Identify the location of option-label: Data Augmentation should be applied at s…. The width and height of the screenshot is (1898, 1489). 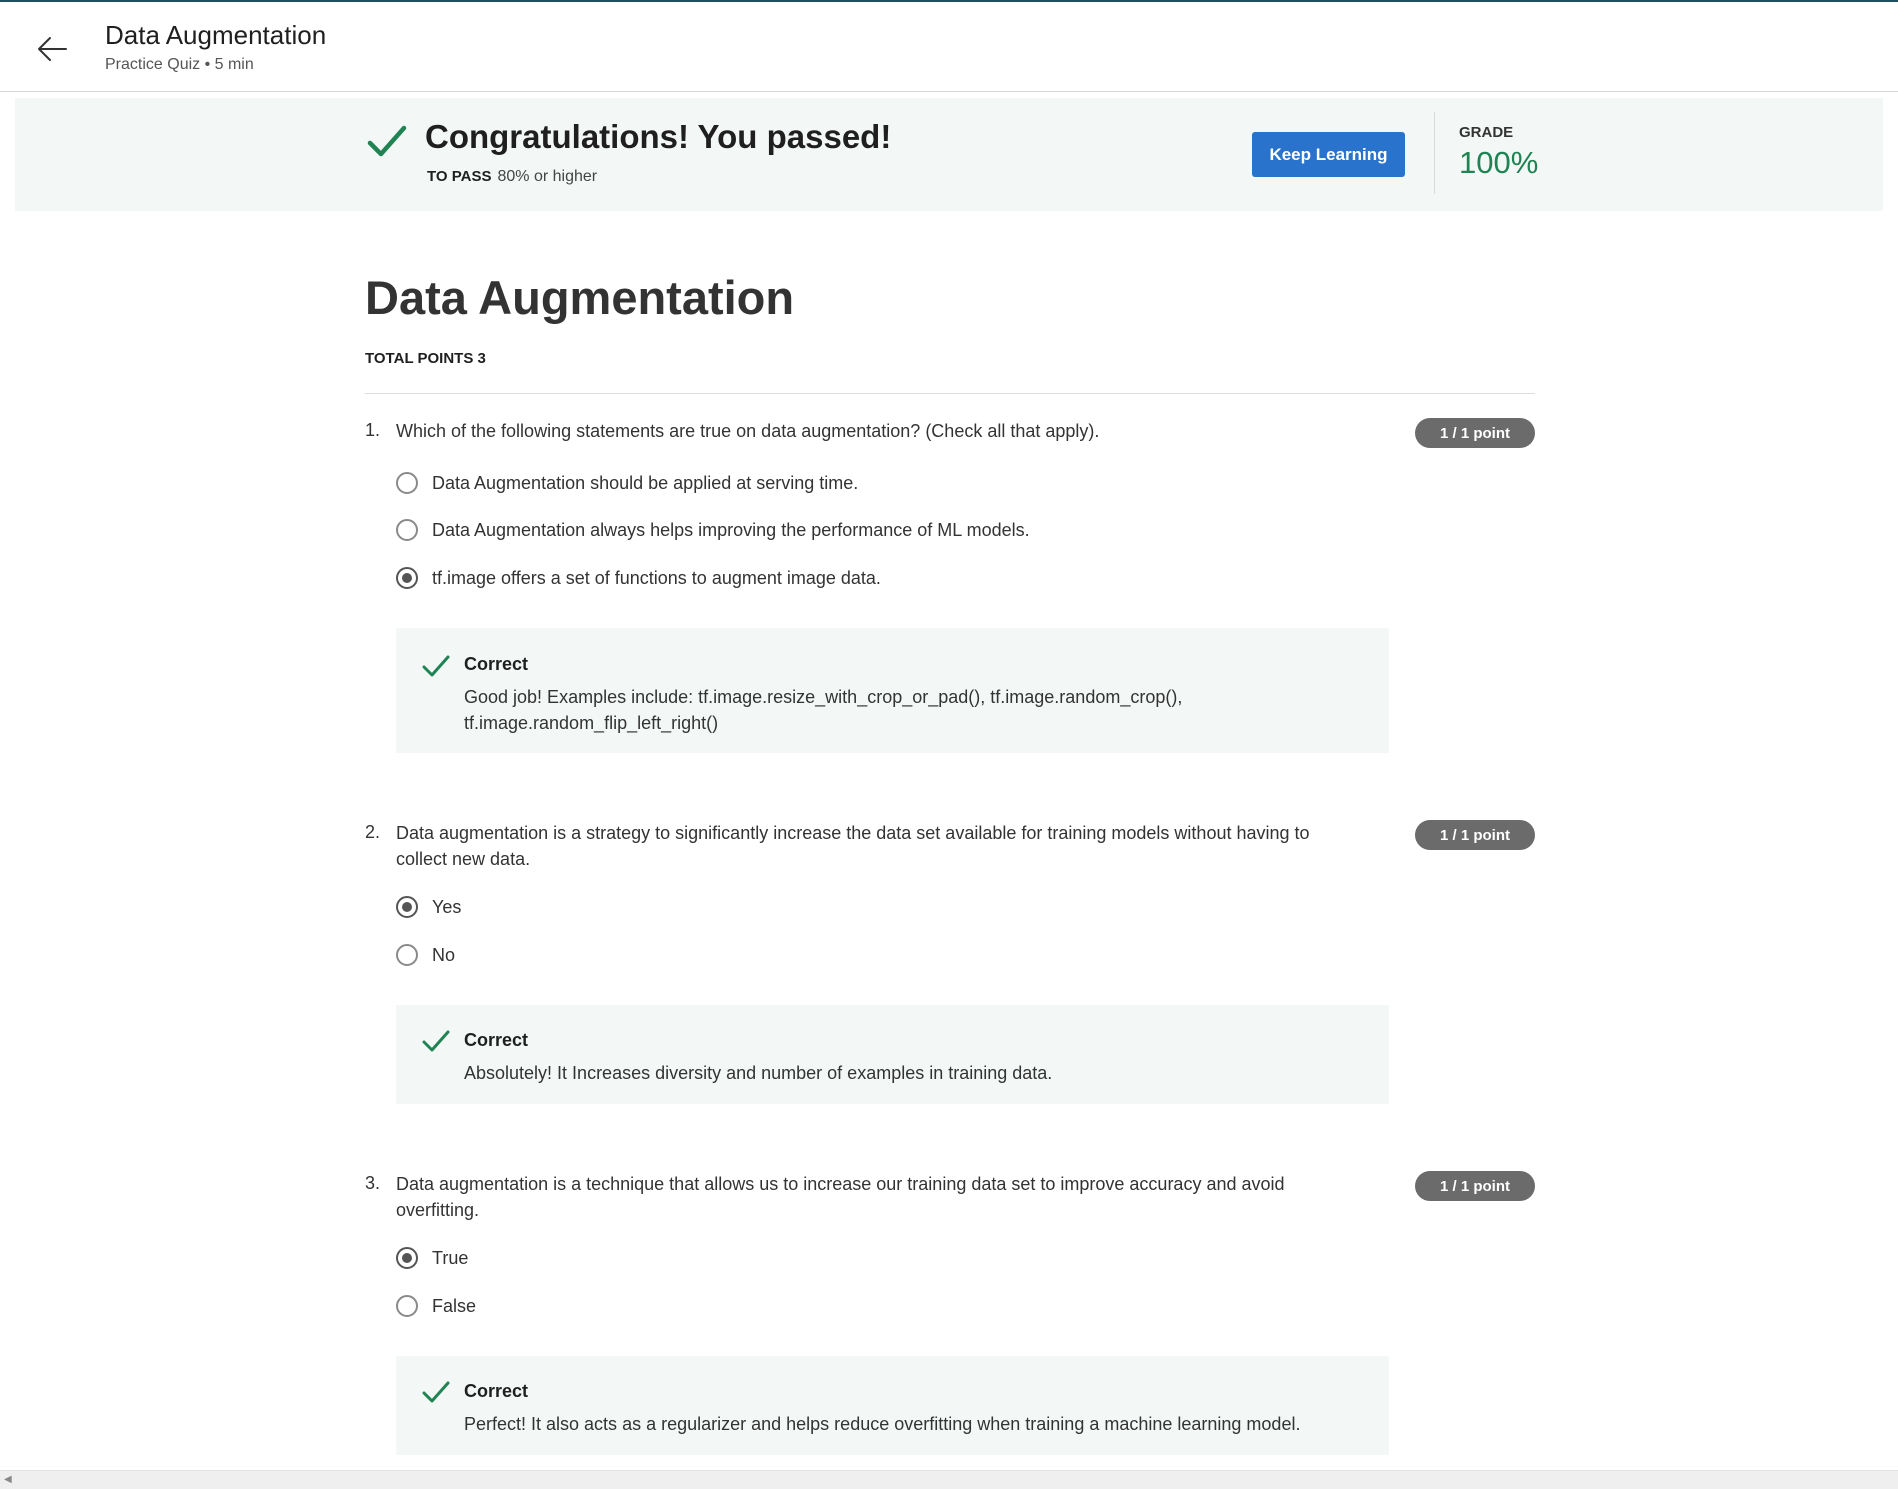
(645, 482).